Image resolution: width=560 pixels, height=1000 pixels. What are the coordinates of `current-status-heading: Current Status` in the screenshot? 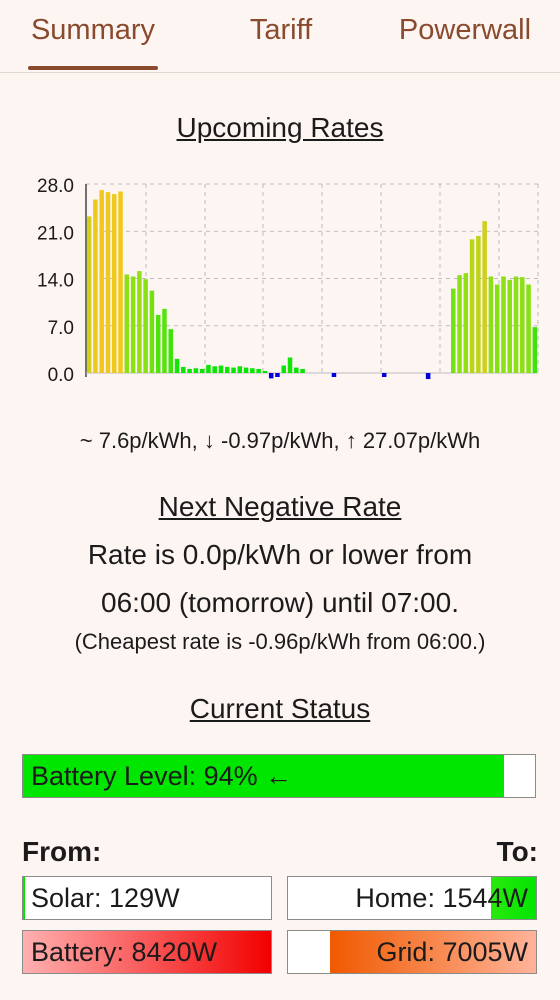 It's located at (280, 708).